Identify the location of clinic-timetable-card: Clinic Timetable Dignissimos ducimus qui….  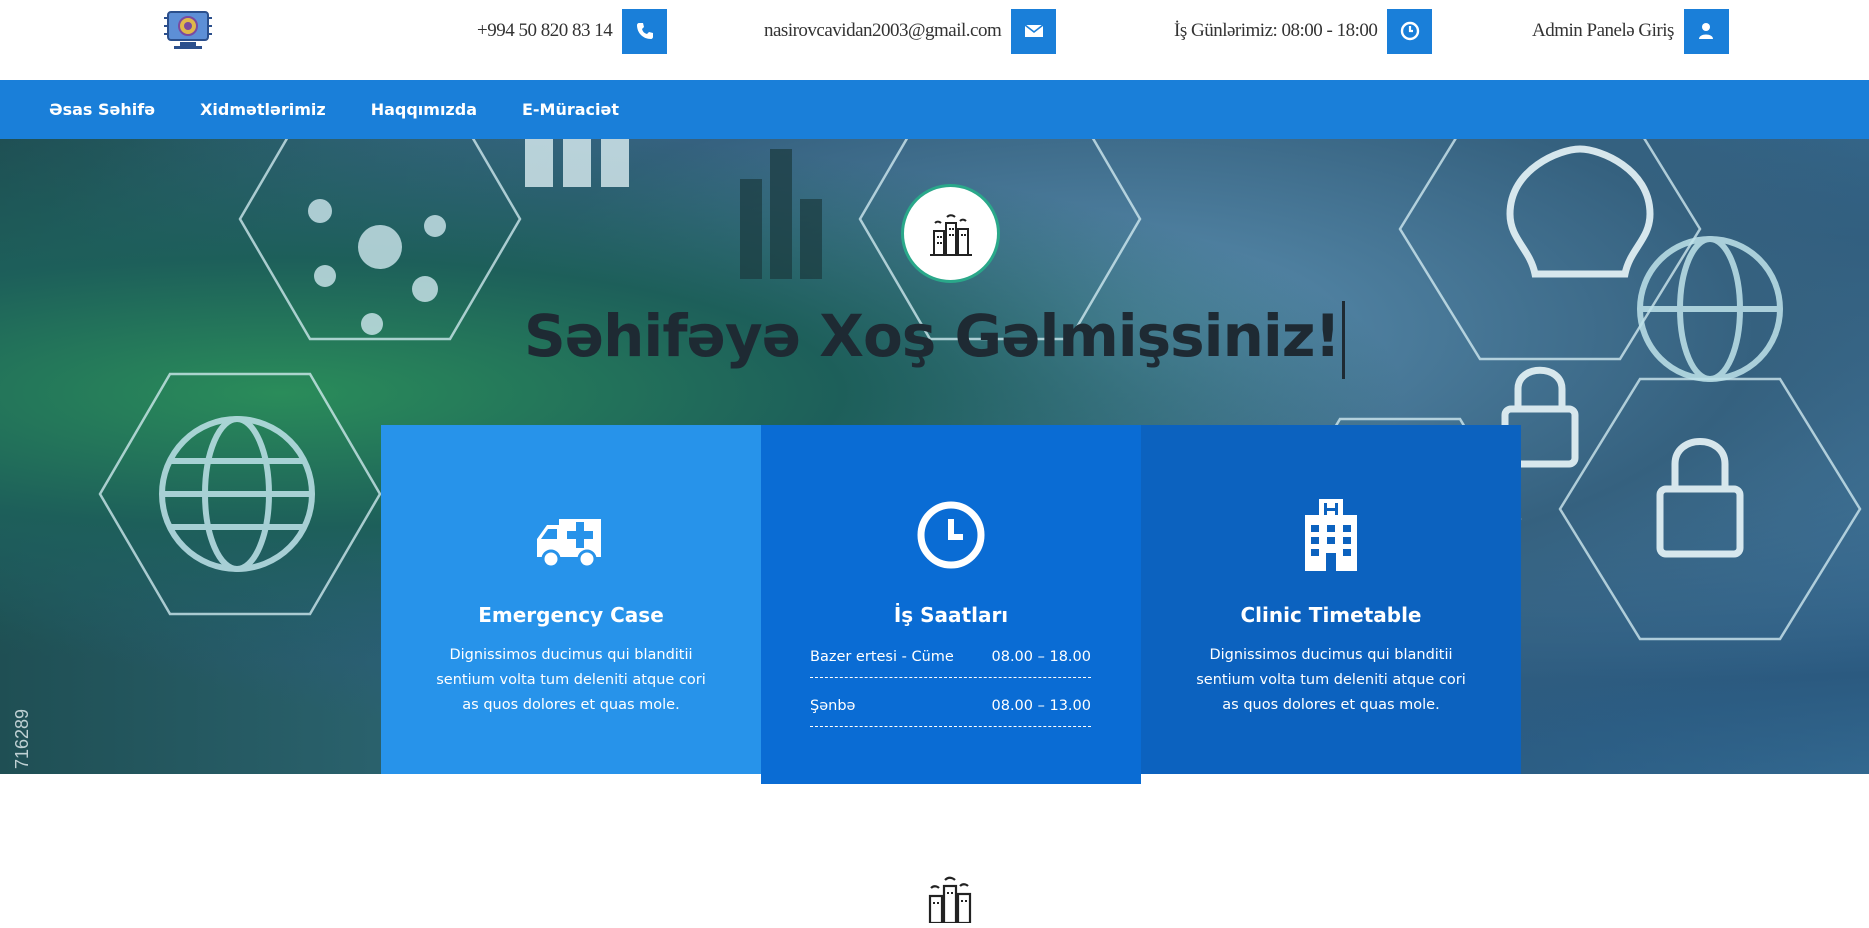
(1331, 599).